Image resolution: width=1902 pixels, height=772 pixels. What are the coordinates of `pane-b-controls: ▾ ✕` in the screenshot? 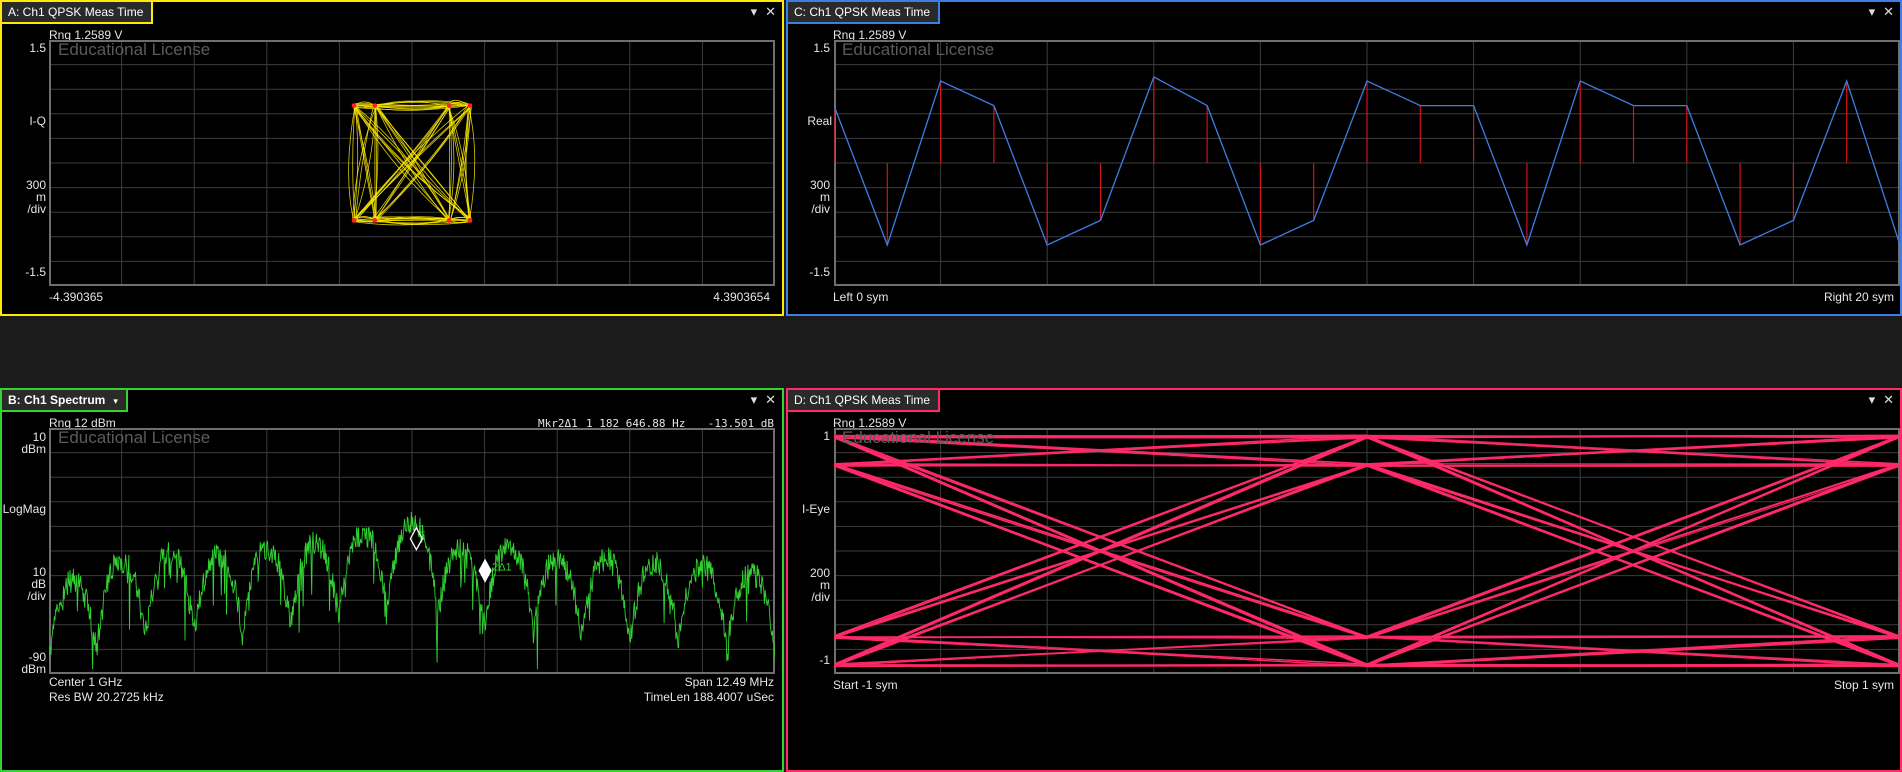 It's located at (759, 400).